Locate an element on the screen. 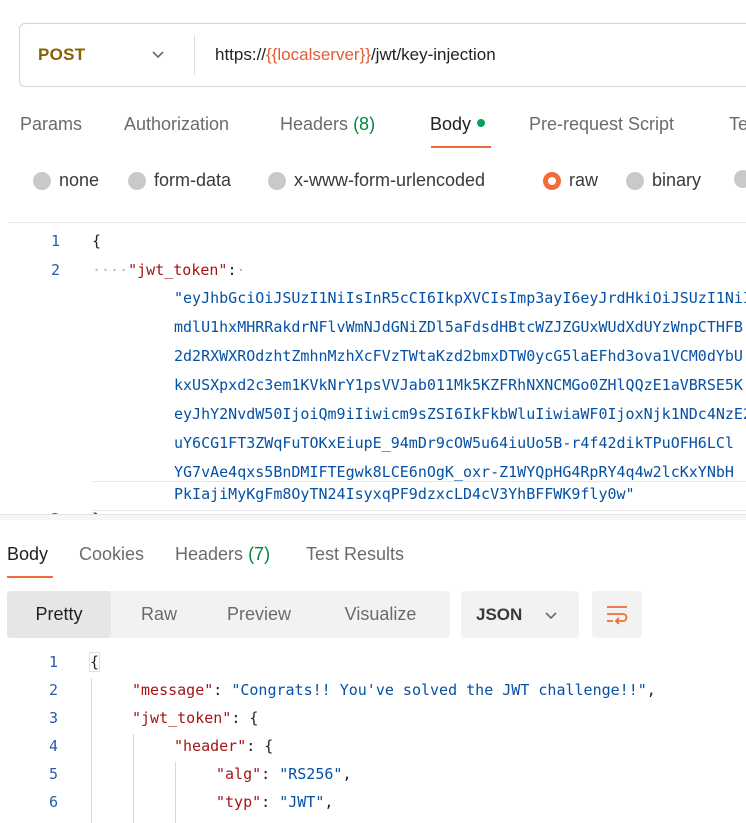 This screenshot has height=823, width=746. tab-body-label: Body is located at coordinates (451, 124).